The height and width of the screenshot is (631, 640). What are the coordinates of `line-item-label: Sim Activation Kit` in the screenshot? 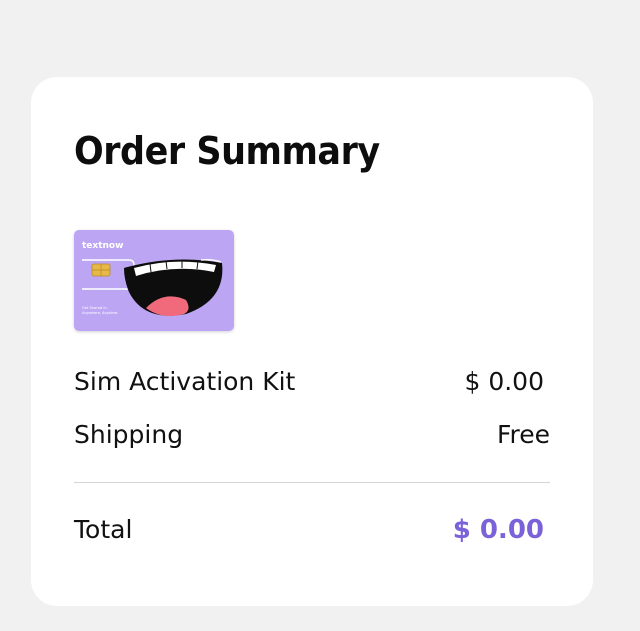 It's located at (185, 381).